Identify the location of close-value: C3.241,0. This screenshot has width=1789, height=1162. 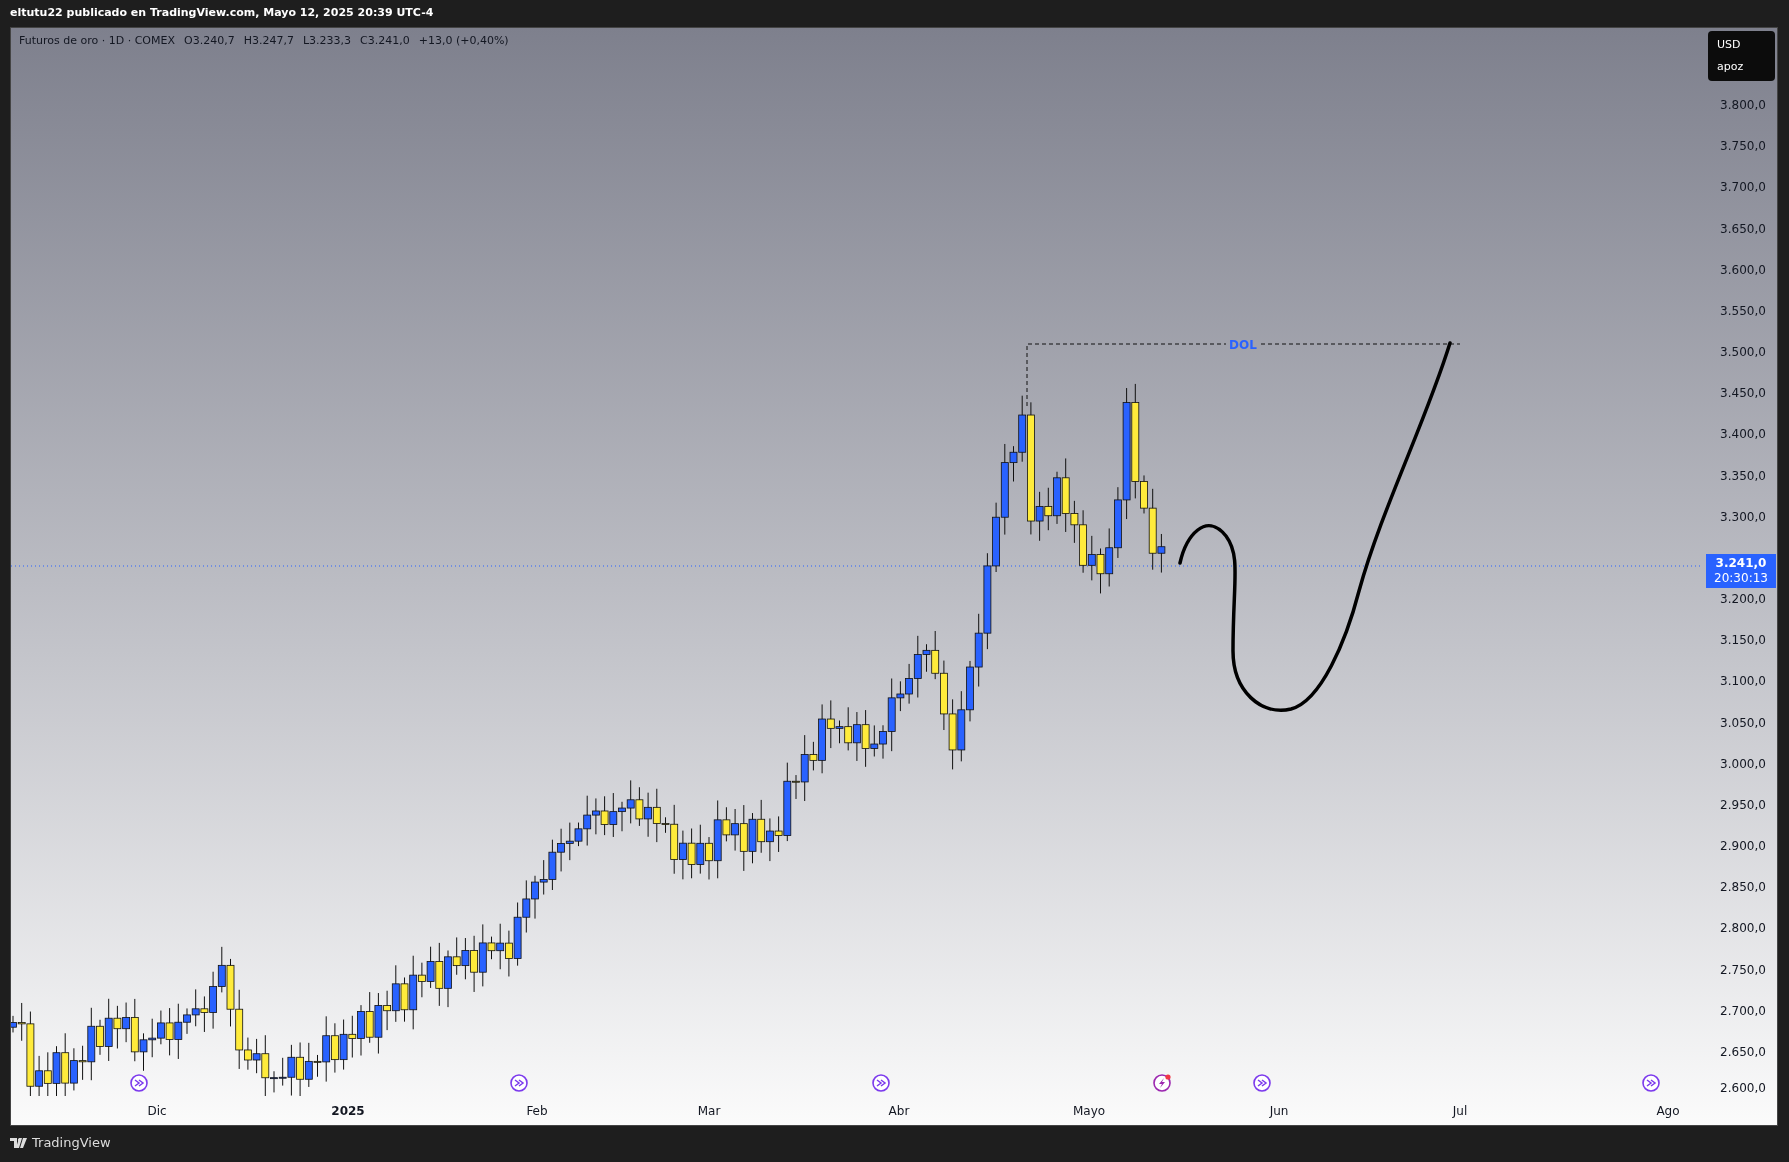
(385, 41).